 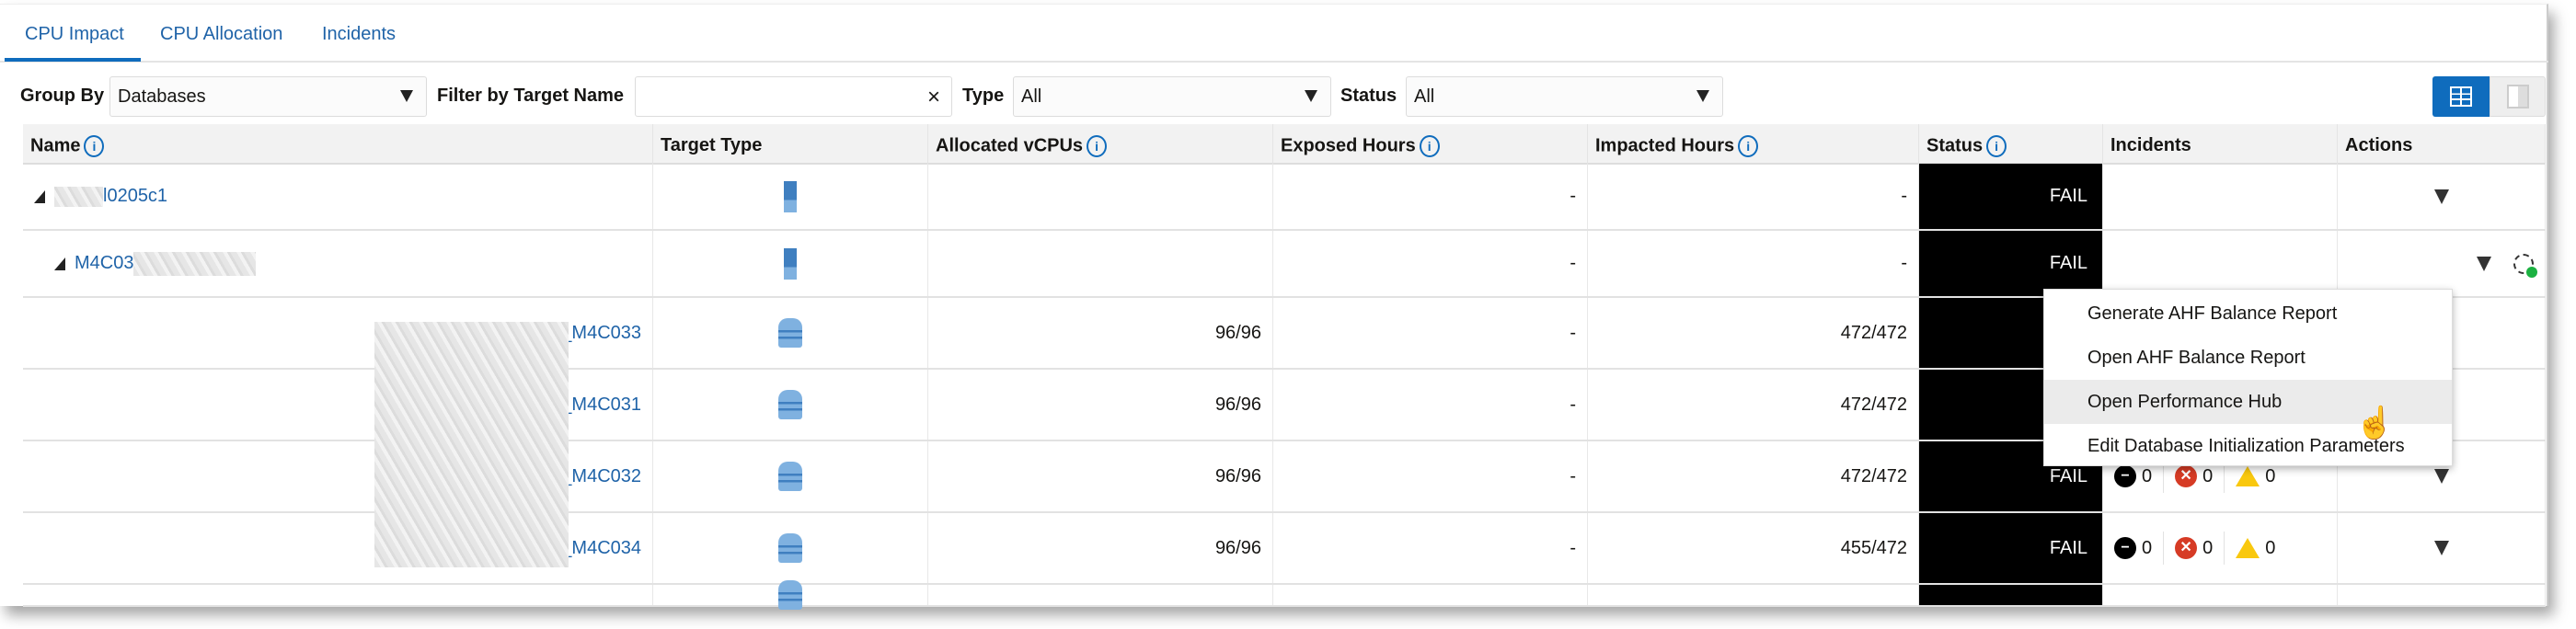 I want to click on allocated-cell: 96/96, so click(x=1100, y=476).